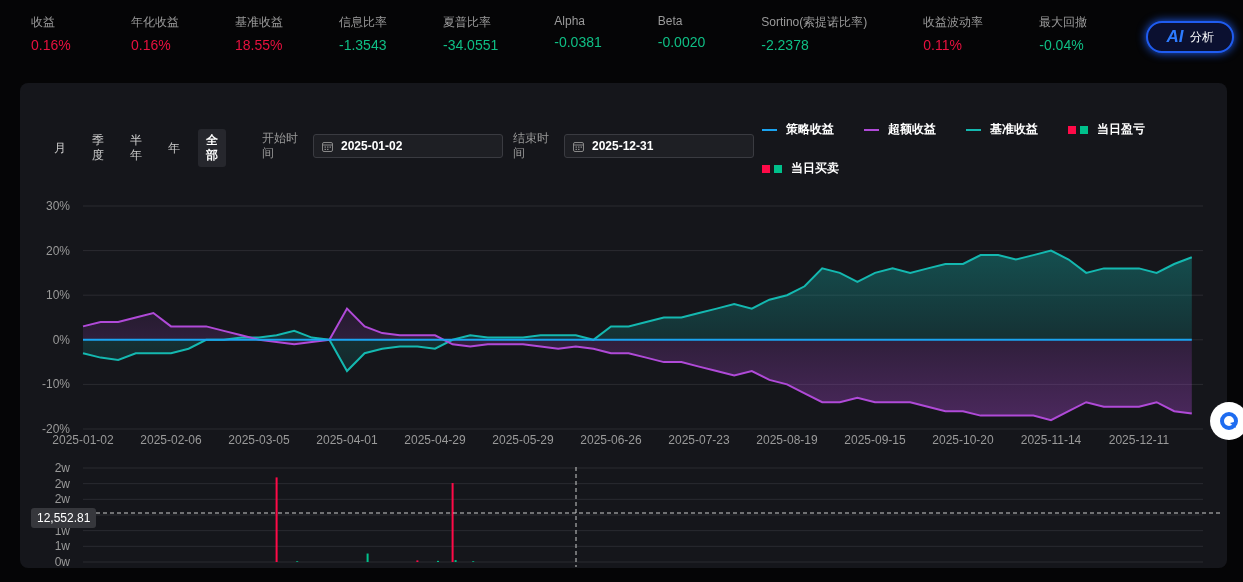  Describe the element at coordinates (963, 440) in the screenshot. I see `axis-tick-label: 2025-10-20` at that location.